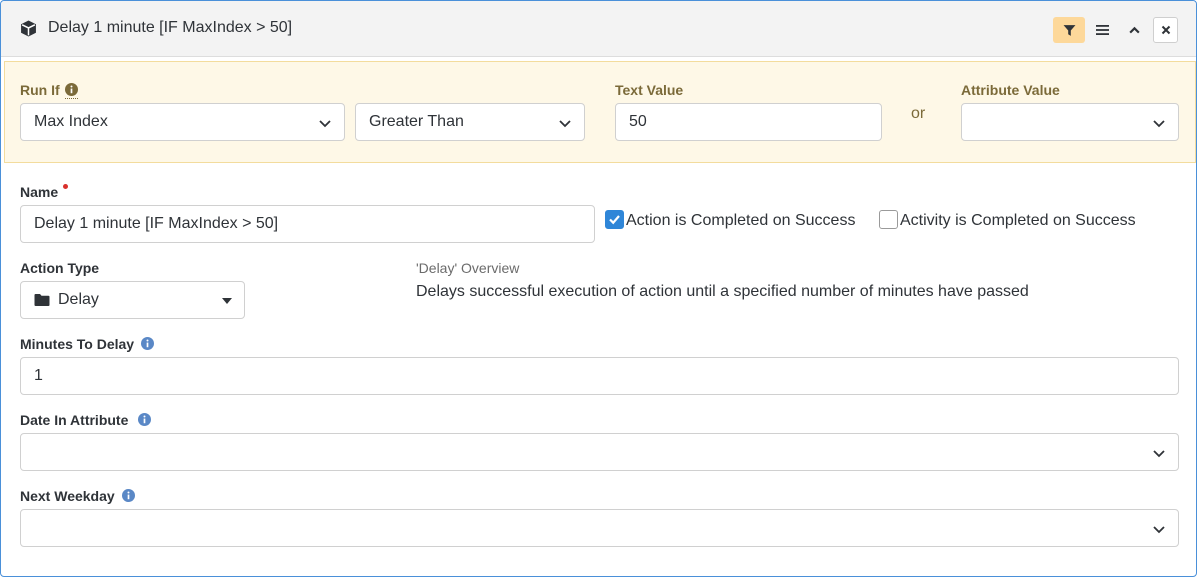 This screenshot has height=577, width=1197. What do you see at coordinates (170, 27) in the screenshot?
I see `panel-title: Delay 1 minute [IF MaxIndex > 50]` at bounding box center [170, 27].